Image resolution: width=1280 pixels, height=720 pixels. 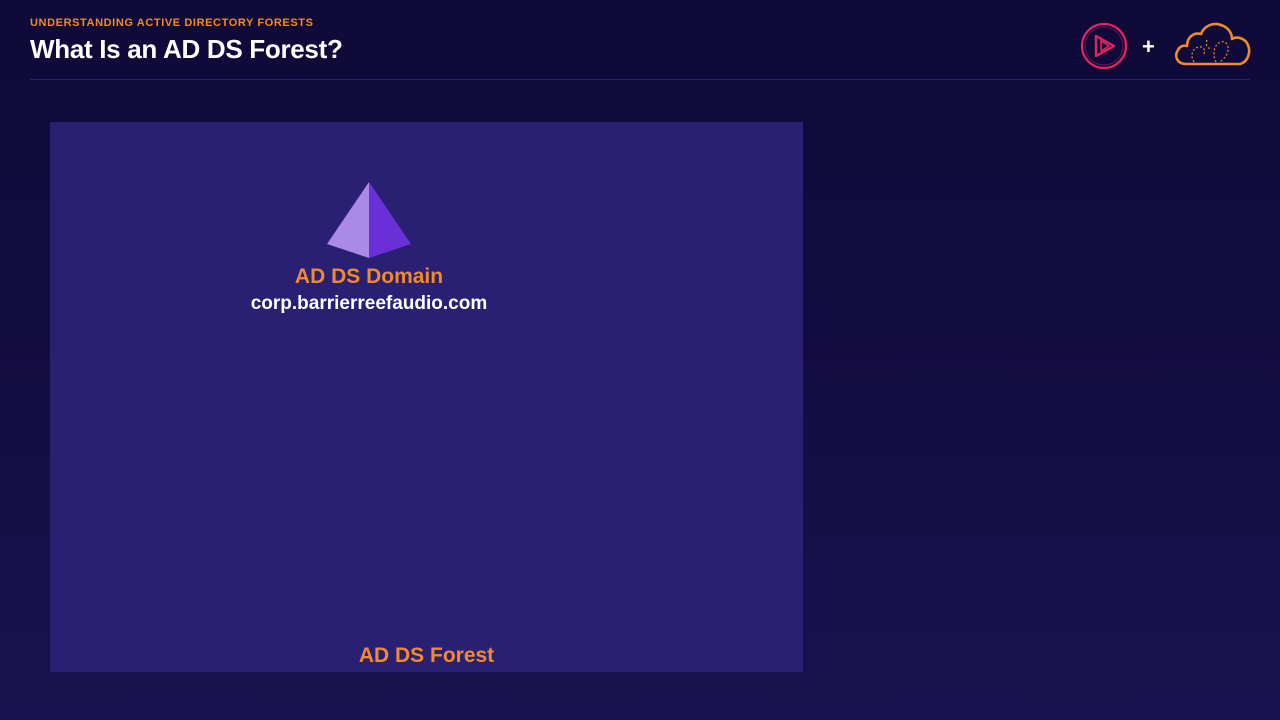 What do you see at coordinates (1104, 46) in the screenshot?
I see `play-logo-icon` at bounding box center [1104, 46].